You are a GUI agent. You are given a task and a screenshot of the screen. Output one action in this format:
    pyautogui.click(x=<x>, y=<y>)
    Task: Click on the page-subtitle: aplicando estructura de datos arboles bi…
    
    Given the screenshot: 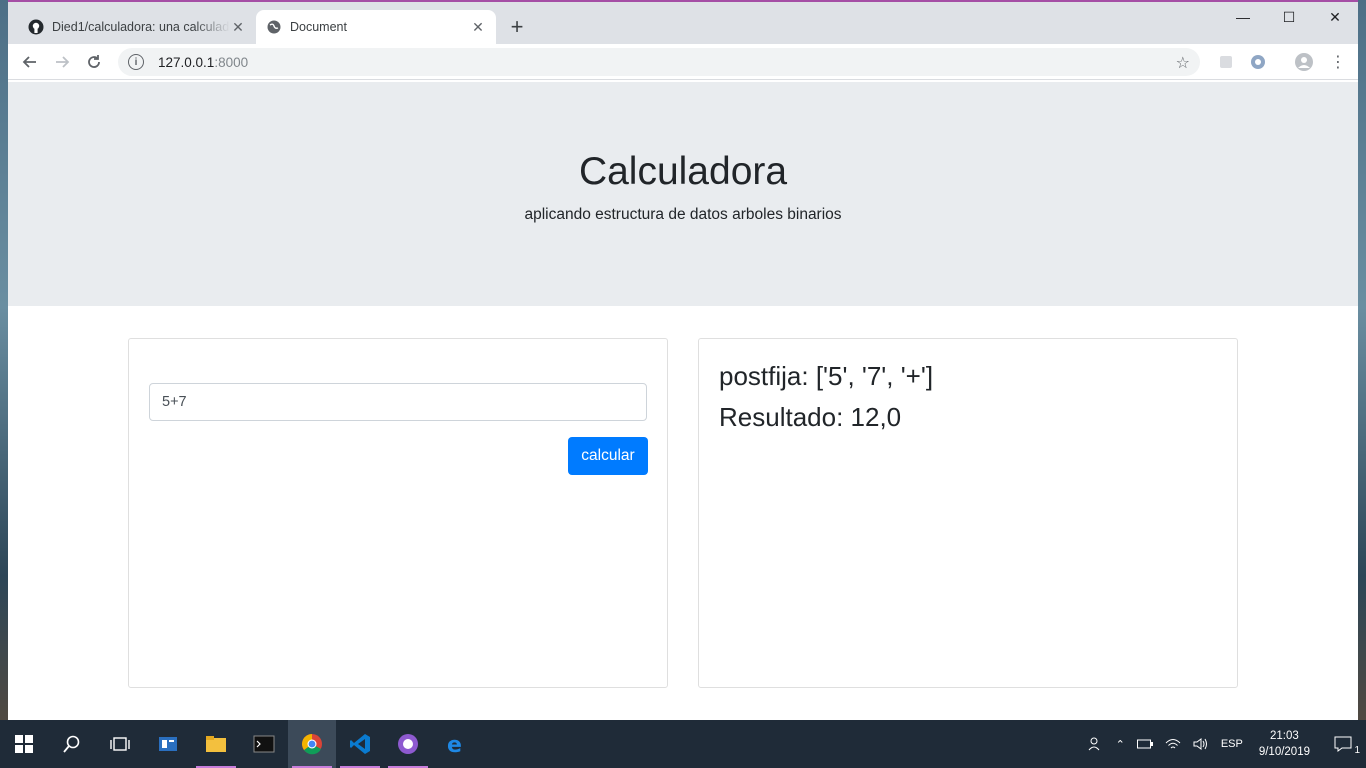 What is the action you would take?
    pyautogui.click(x=683, y=214)
    